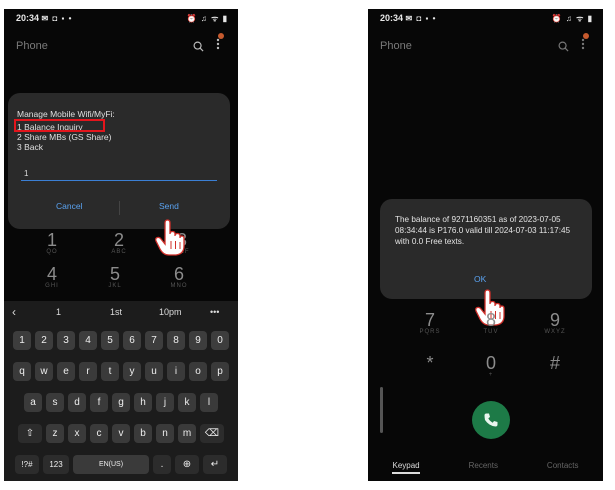 The image size is (615, 490). Describe the element at coordinates (44, 340) in the screenshot. I see `key-2: 2` at that location.